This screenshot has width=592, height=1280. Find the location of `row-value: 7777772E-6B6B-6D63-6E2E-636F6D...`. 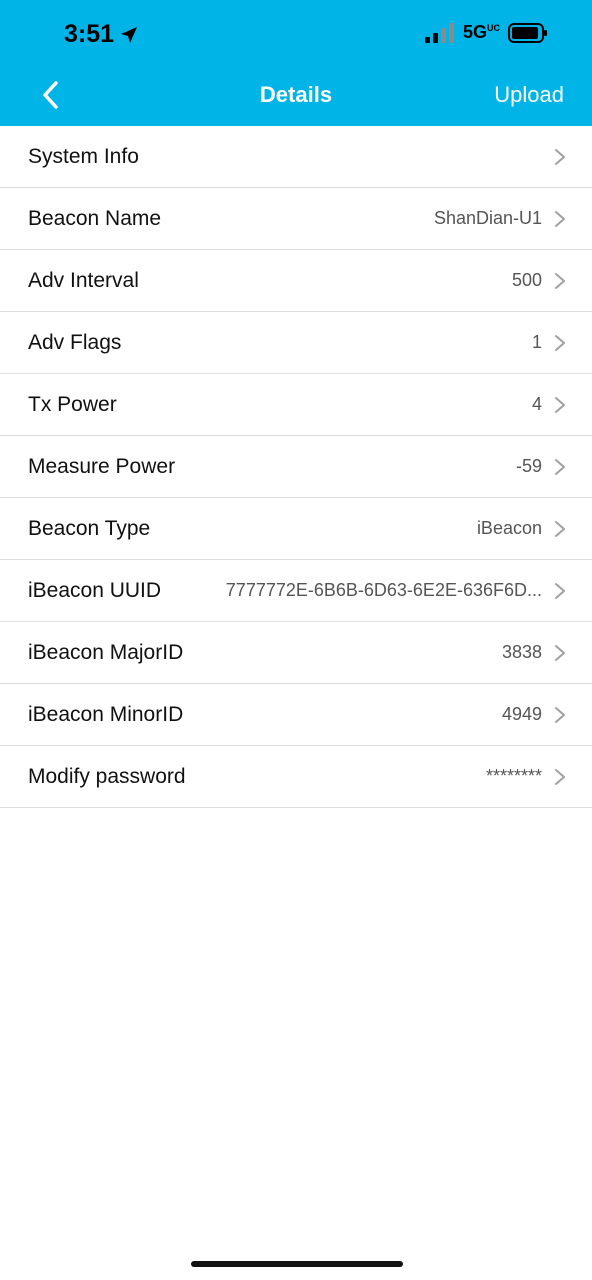

row-value: 7777772E-6B6B-6D63-6E2E-636F6D... is located at coordinates (383, 590).